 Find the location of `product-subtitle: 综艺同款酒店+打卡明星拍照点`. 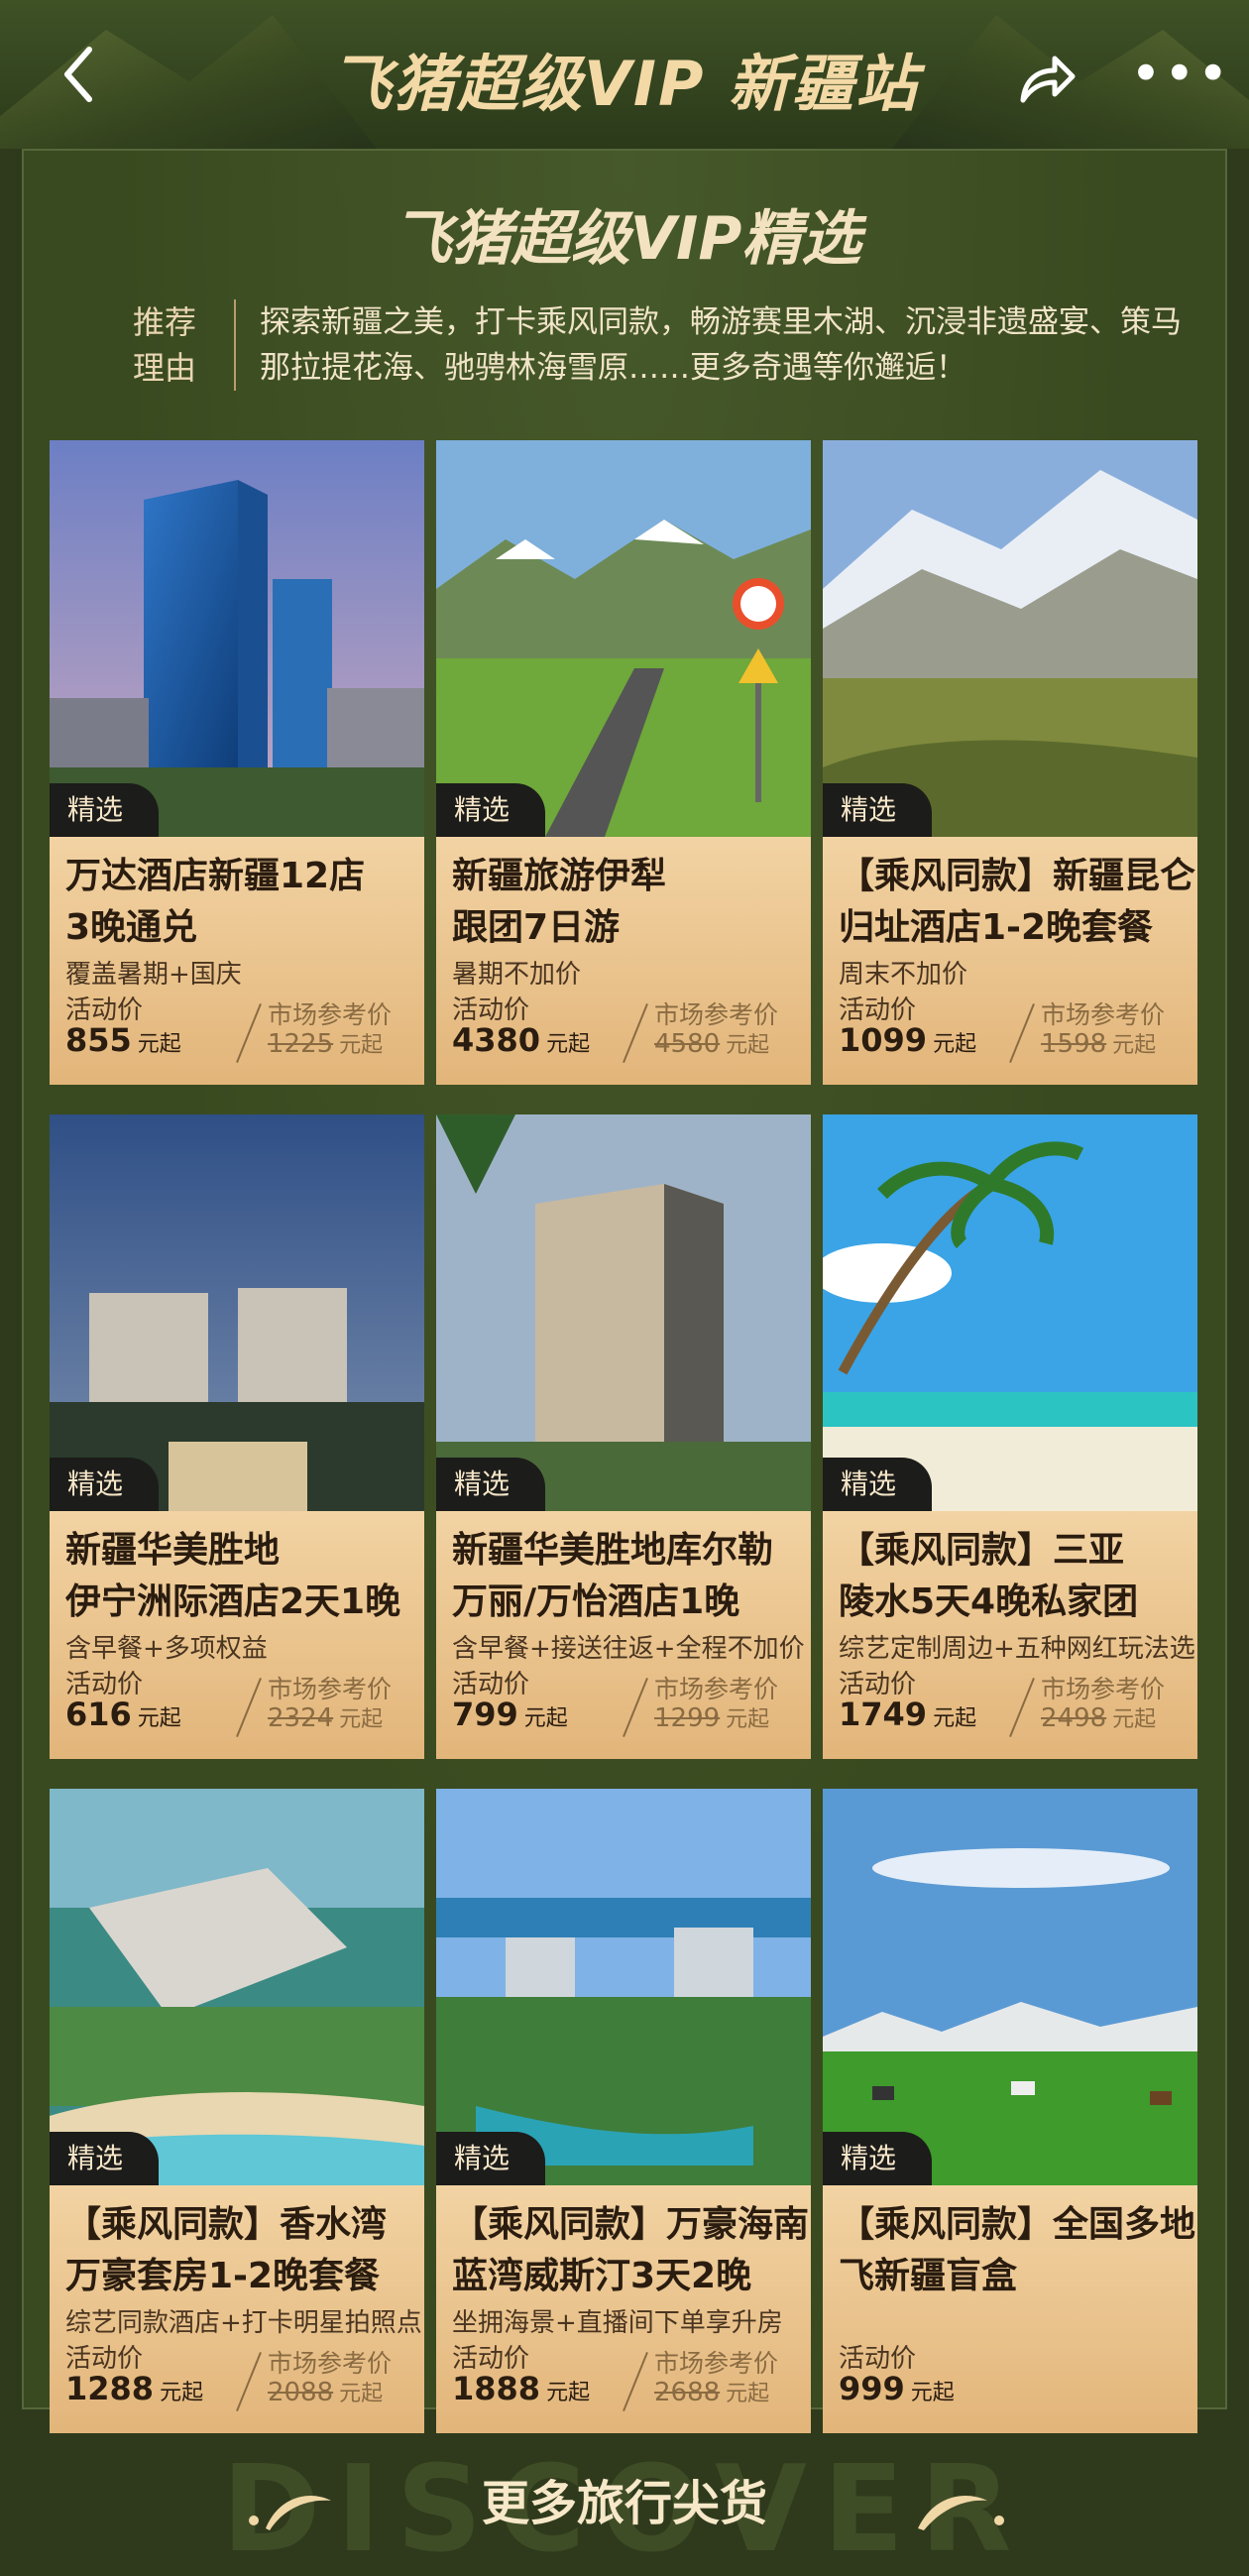

product-subtitle: 综艺同款酒店+打卡明星拍照点 is located at coordinates (244, 2323).